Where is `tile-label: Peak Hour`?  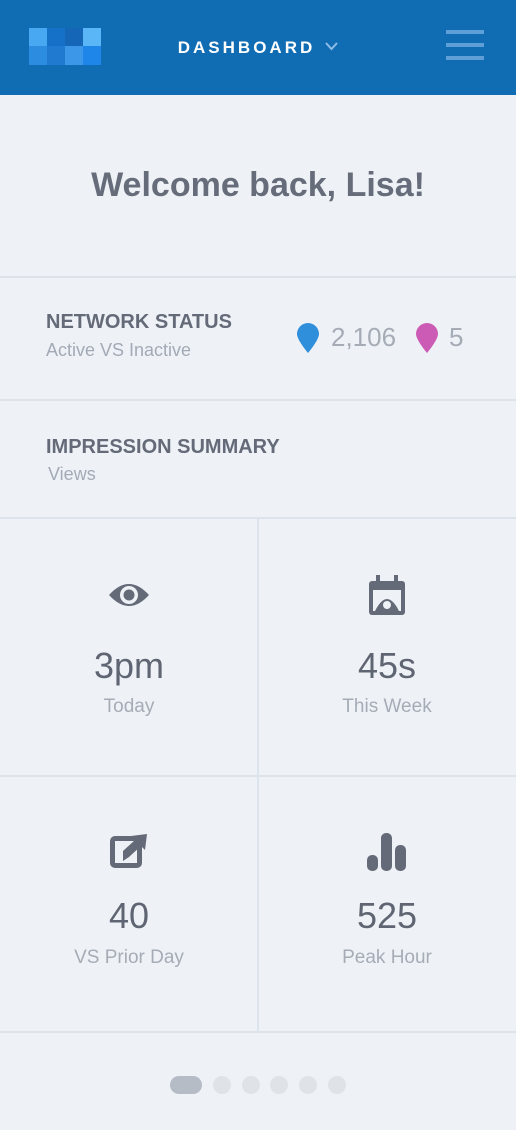
tile-label: Peak Hour is located at coordinates (387, 957).